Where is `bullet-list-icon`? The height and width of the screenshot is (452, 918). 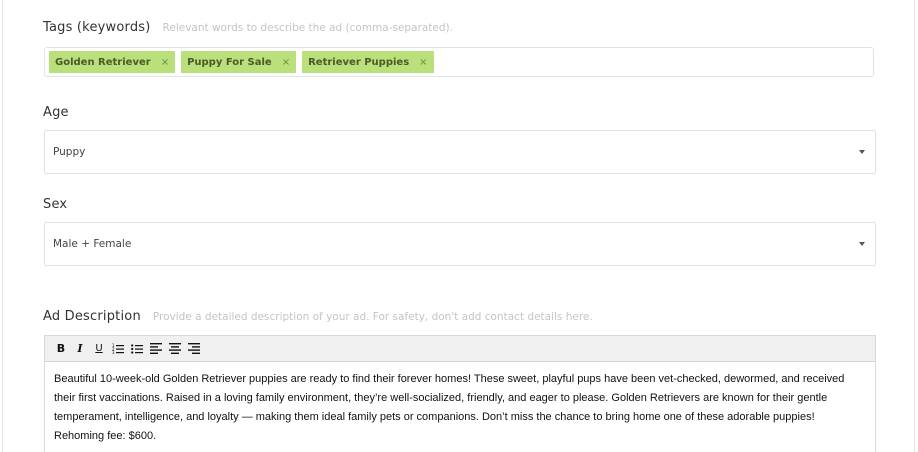 bullet-list-icon is located at coordinates (137, 349).